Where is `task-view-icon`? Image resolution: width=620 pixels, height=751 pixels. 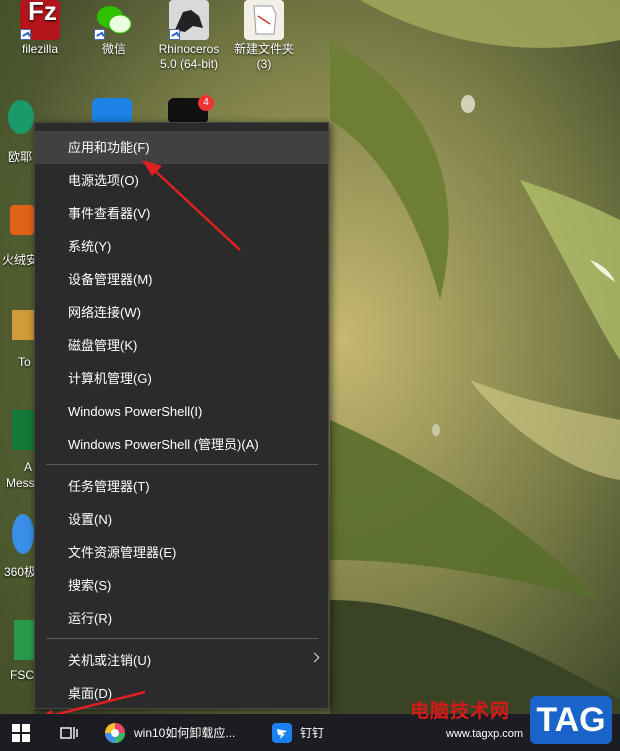
task-view-icon is located at coordinates (69, 732).